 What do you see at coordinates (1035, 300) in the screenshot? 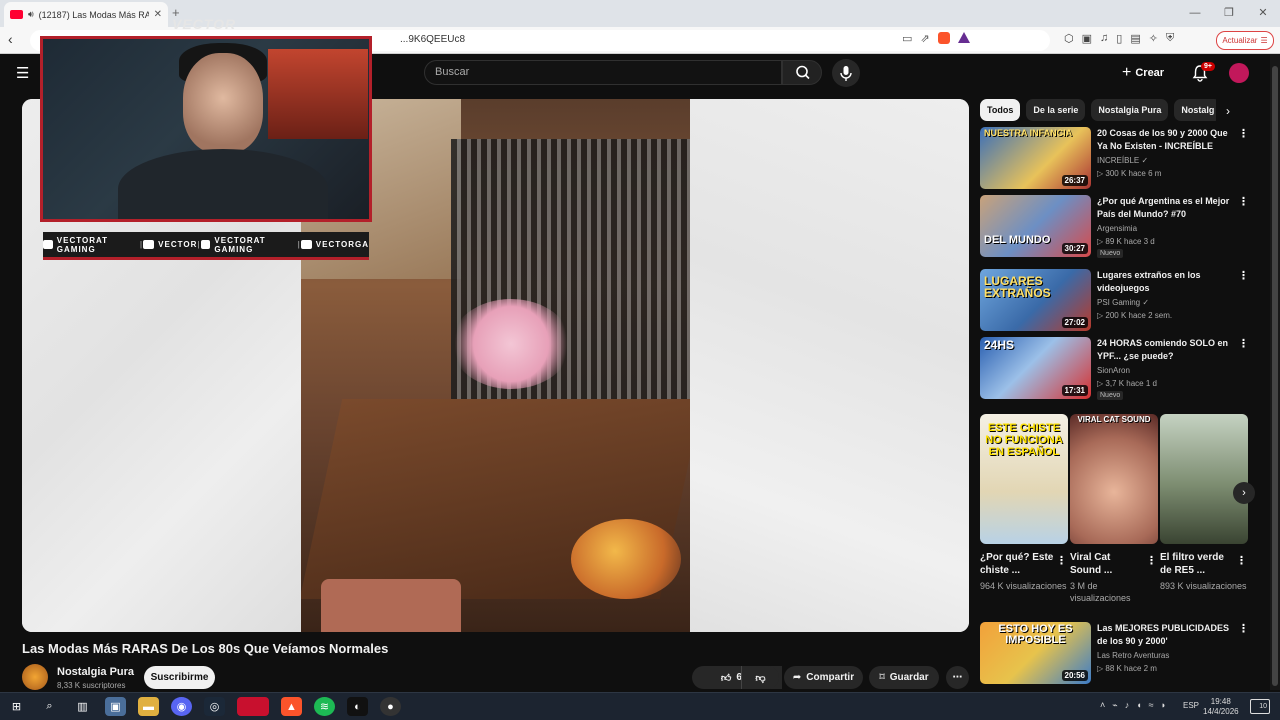
I see `video-thumbnail: LUGARES EXTRAÑOS 27:02` at bounding box center [1035, 300].